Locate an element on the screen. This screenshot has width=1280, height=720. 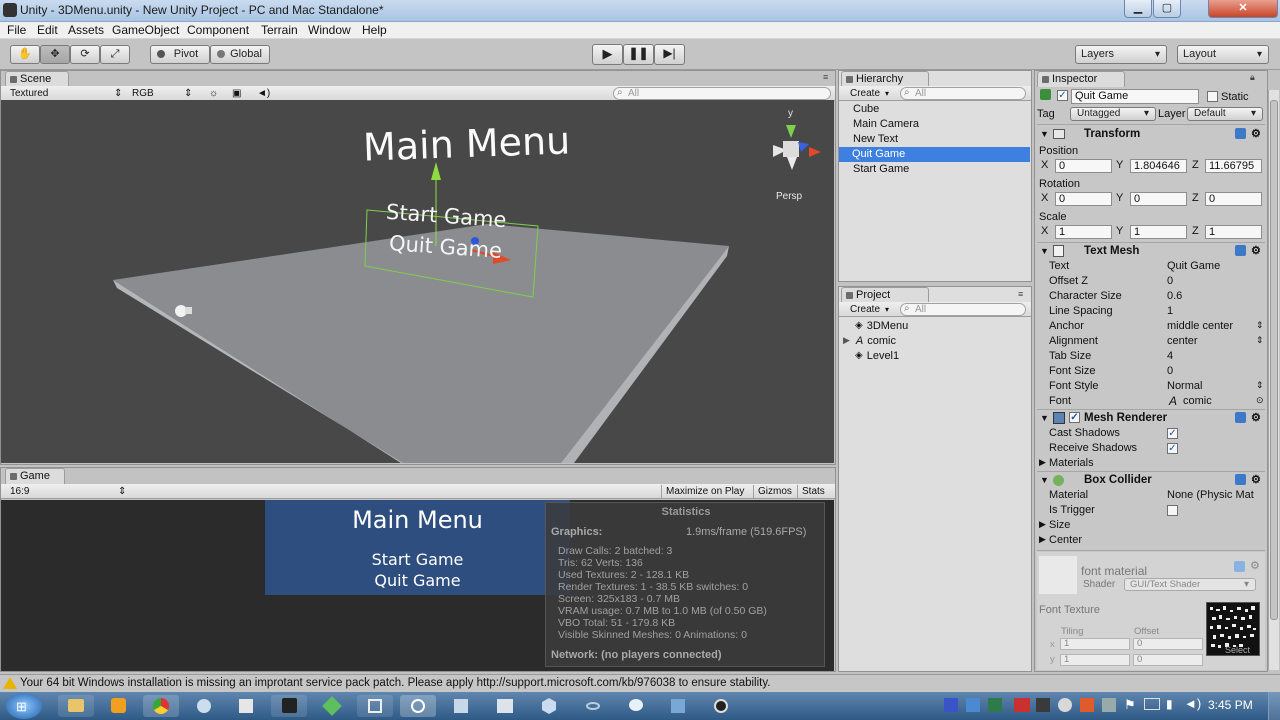
aspect-dropdown: 16:9 is located at coordinates (65, 491).